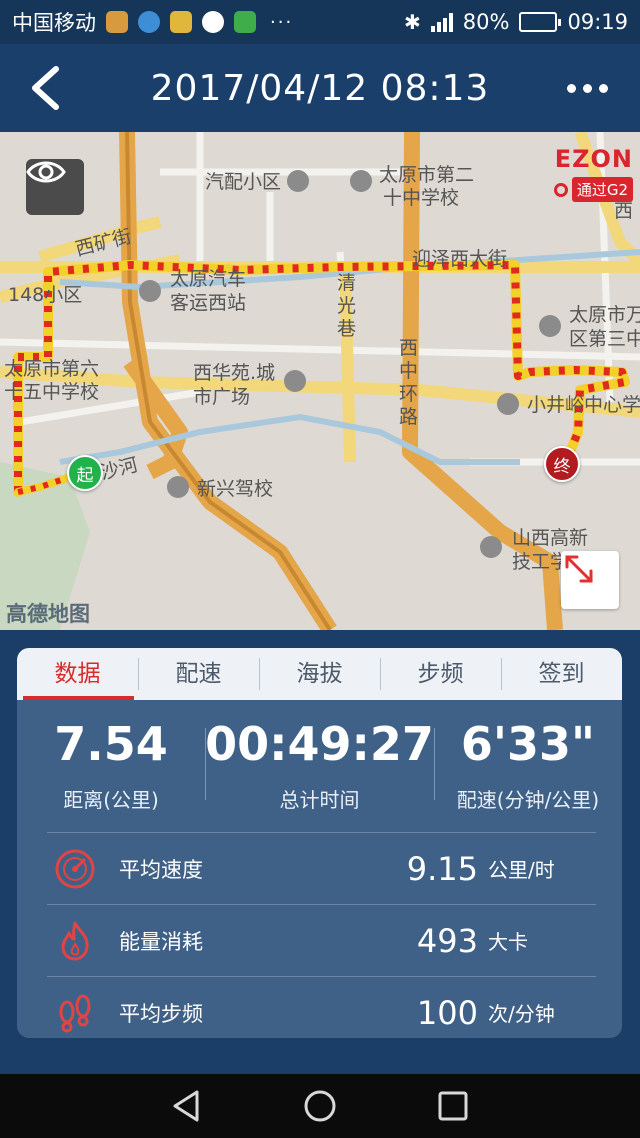  I want to click on more-notifications-icon: ···, so click(282, 22).